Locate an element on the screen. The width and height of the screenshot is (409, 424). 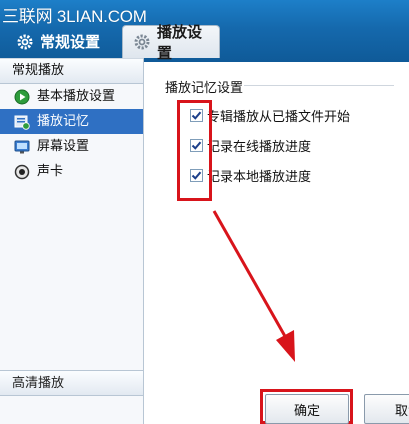
cancel-button: 取消 is located at coordinates (386, 409).